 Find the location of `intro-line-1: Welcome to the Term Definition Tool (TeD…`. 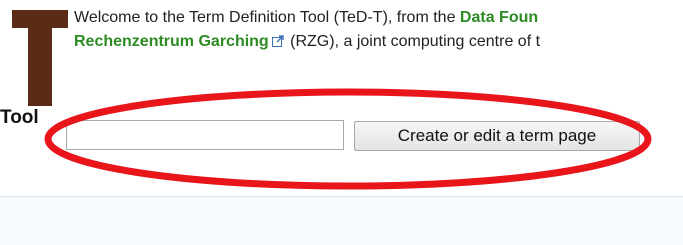

intro-line-1: Welcome to the Term Definition Tool (TeD… is located at coordinates (378, 18).